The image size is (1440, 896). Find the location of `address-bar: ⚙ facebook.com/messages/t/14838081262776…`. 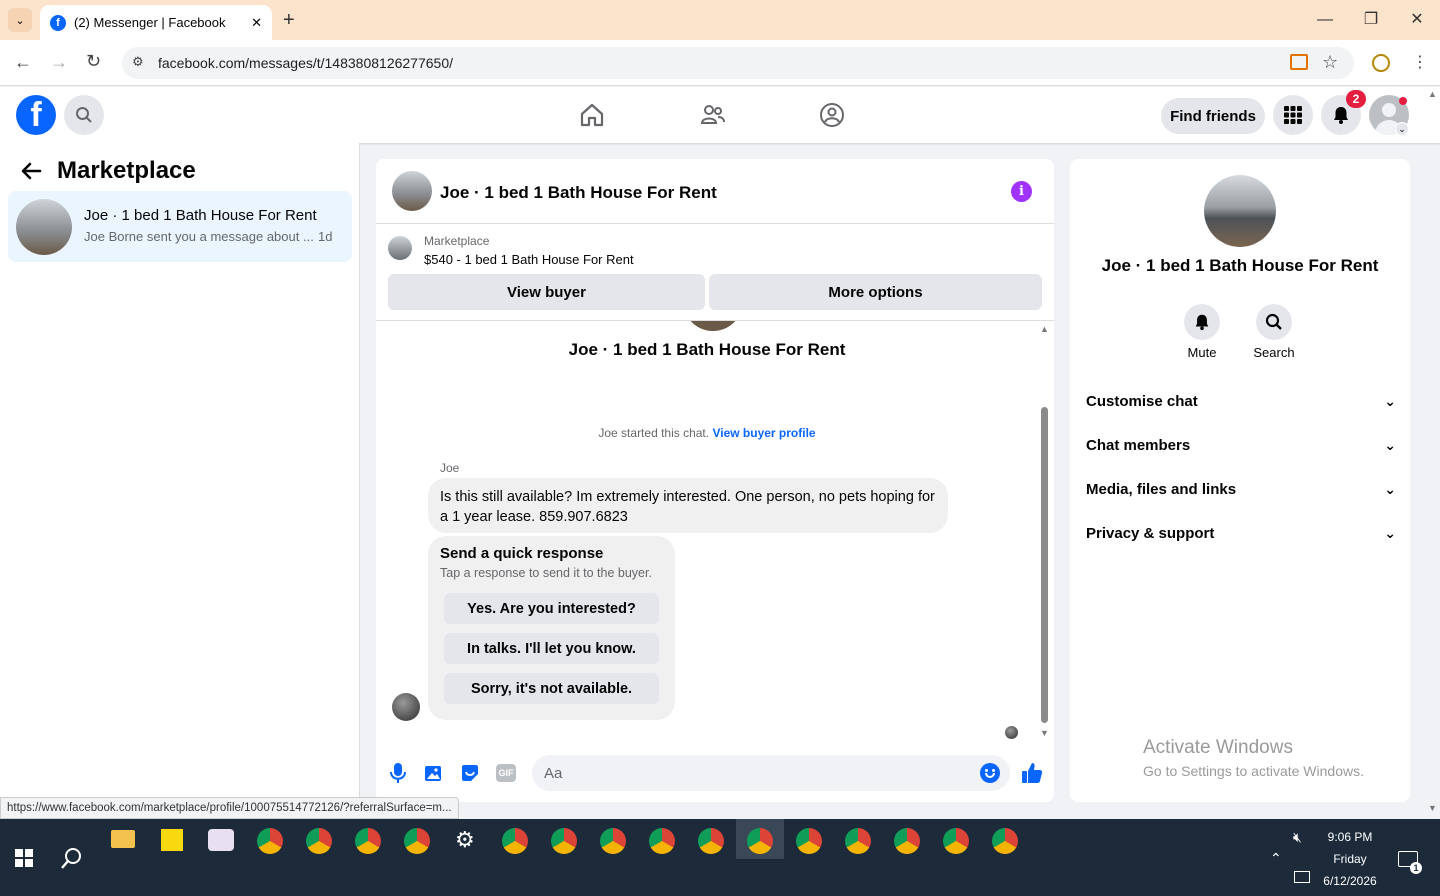

address-bar: ⚙ facebook.com/messages/t/14838081262776… is located at coordinates (738, 63).